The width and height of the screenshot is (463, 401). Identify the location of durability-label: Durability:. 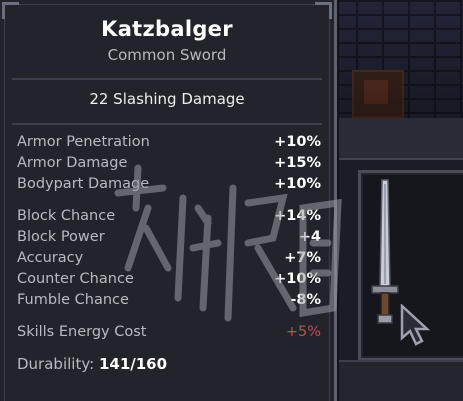
(56, 364).